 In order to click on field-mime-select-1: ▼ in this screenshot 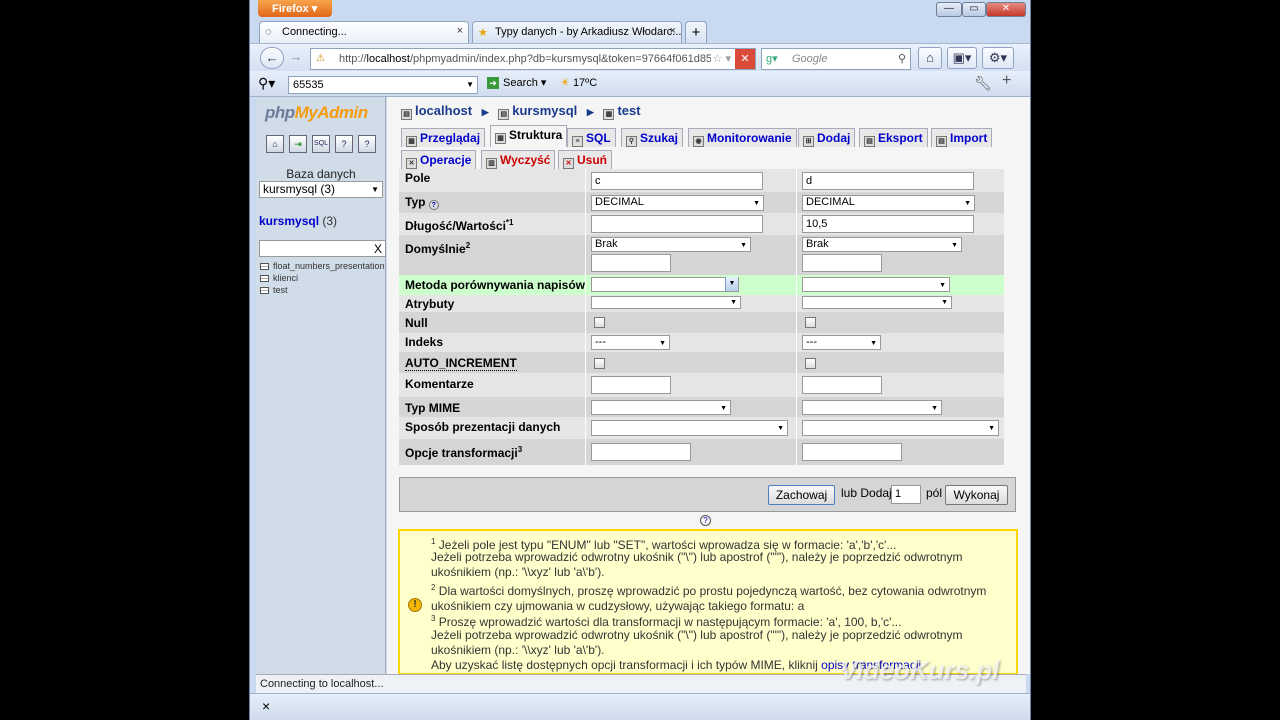, I will do `click(661, 407)`.